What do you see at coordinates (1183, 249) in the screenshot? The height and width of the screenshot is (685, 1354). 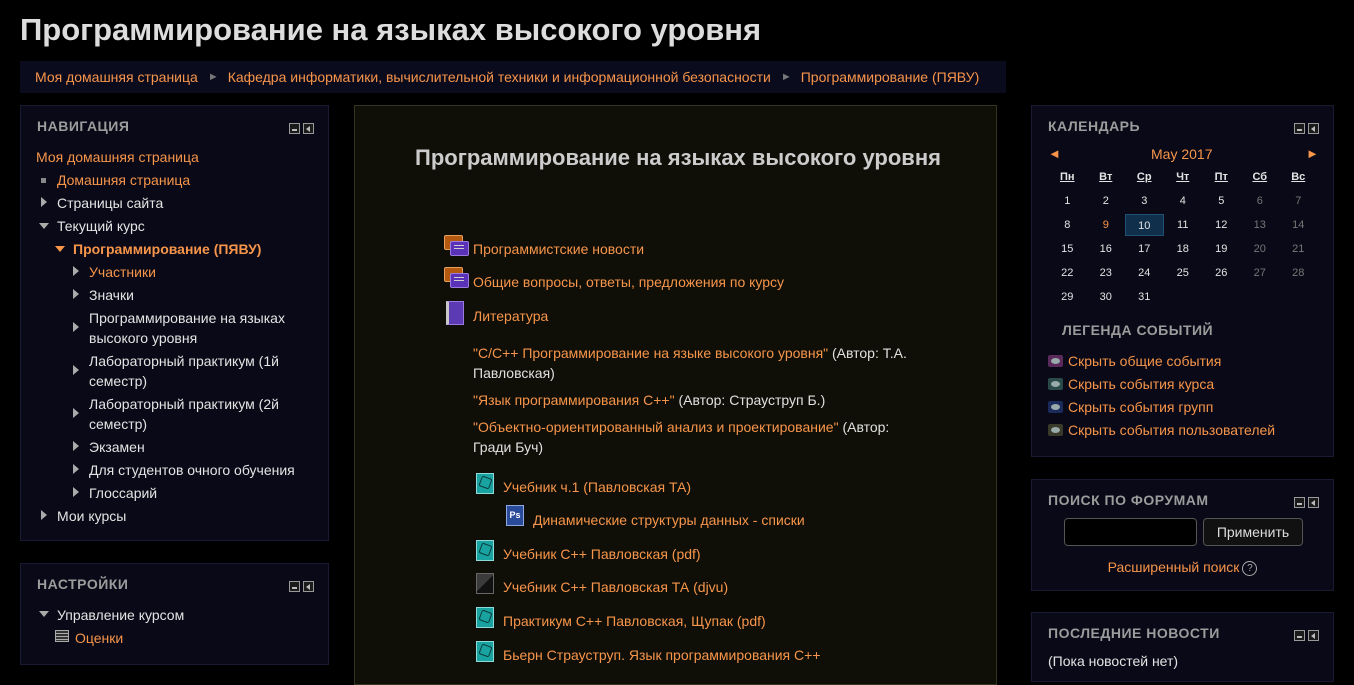 I see `calendar-day: 18` at bounding box center [1183, 249].